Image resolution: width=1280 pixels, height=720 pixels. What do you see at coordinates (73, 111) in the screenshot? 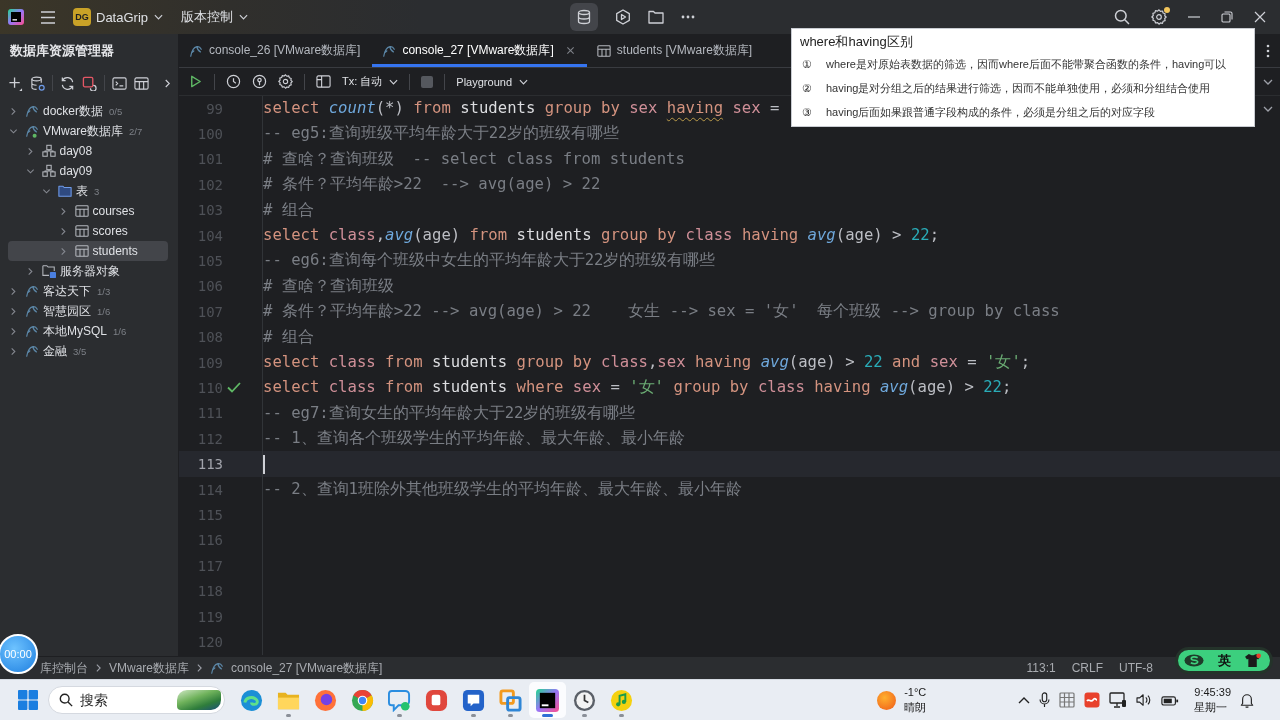
I see `tree-item: docker数据` at bounding box center [73, 111].